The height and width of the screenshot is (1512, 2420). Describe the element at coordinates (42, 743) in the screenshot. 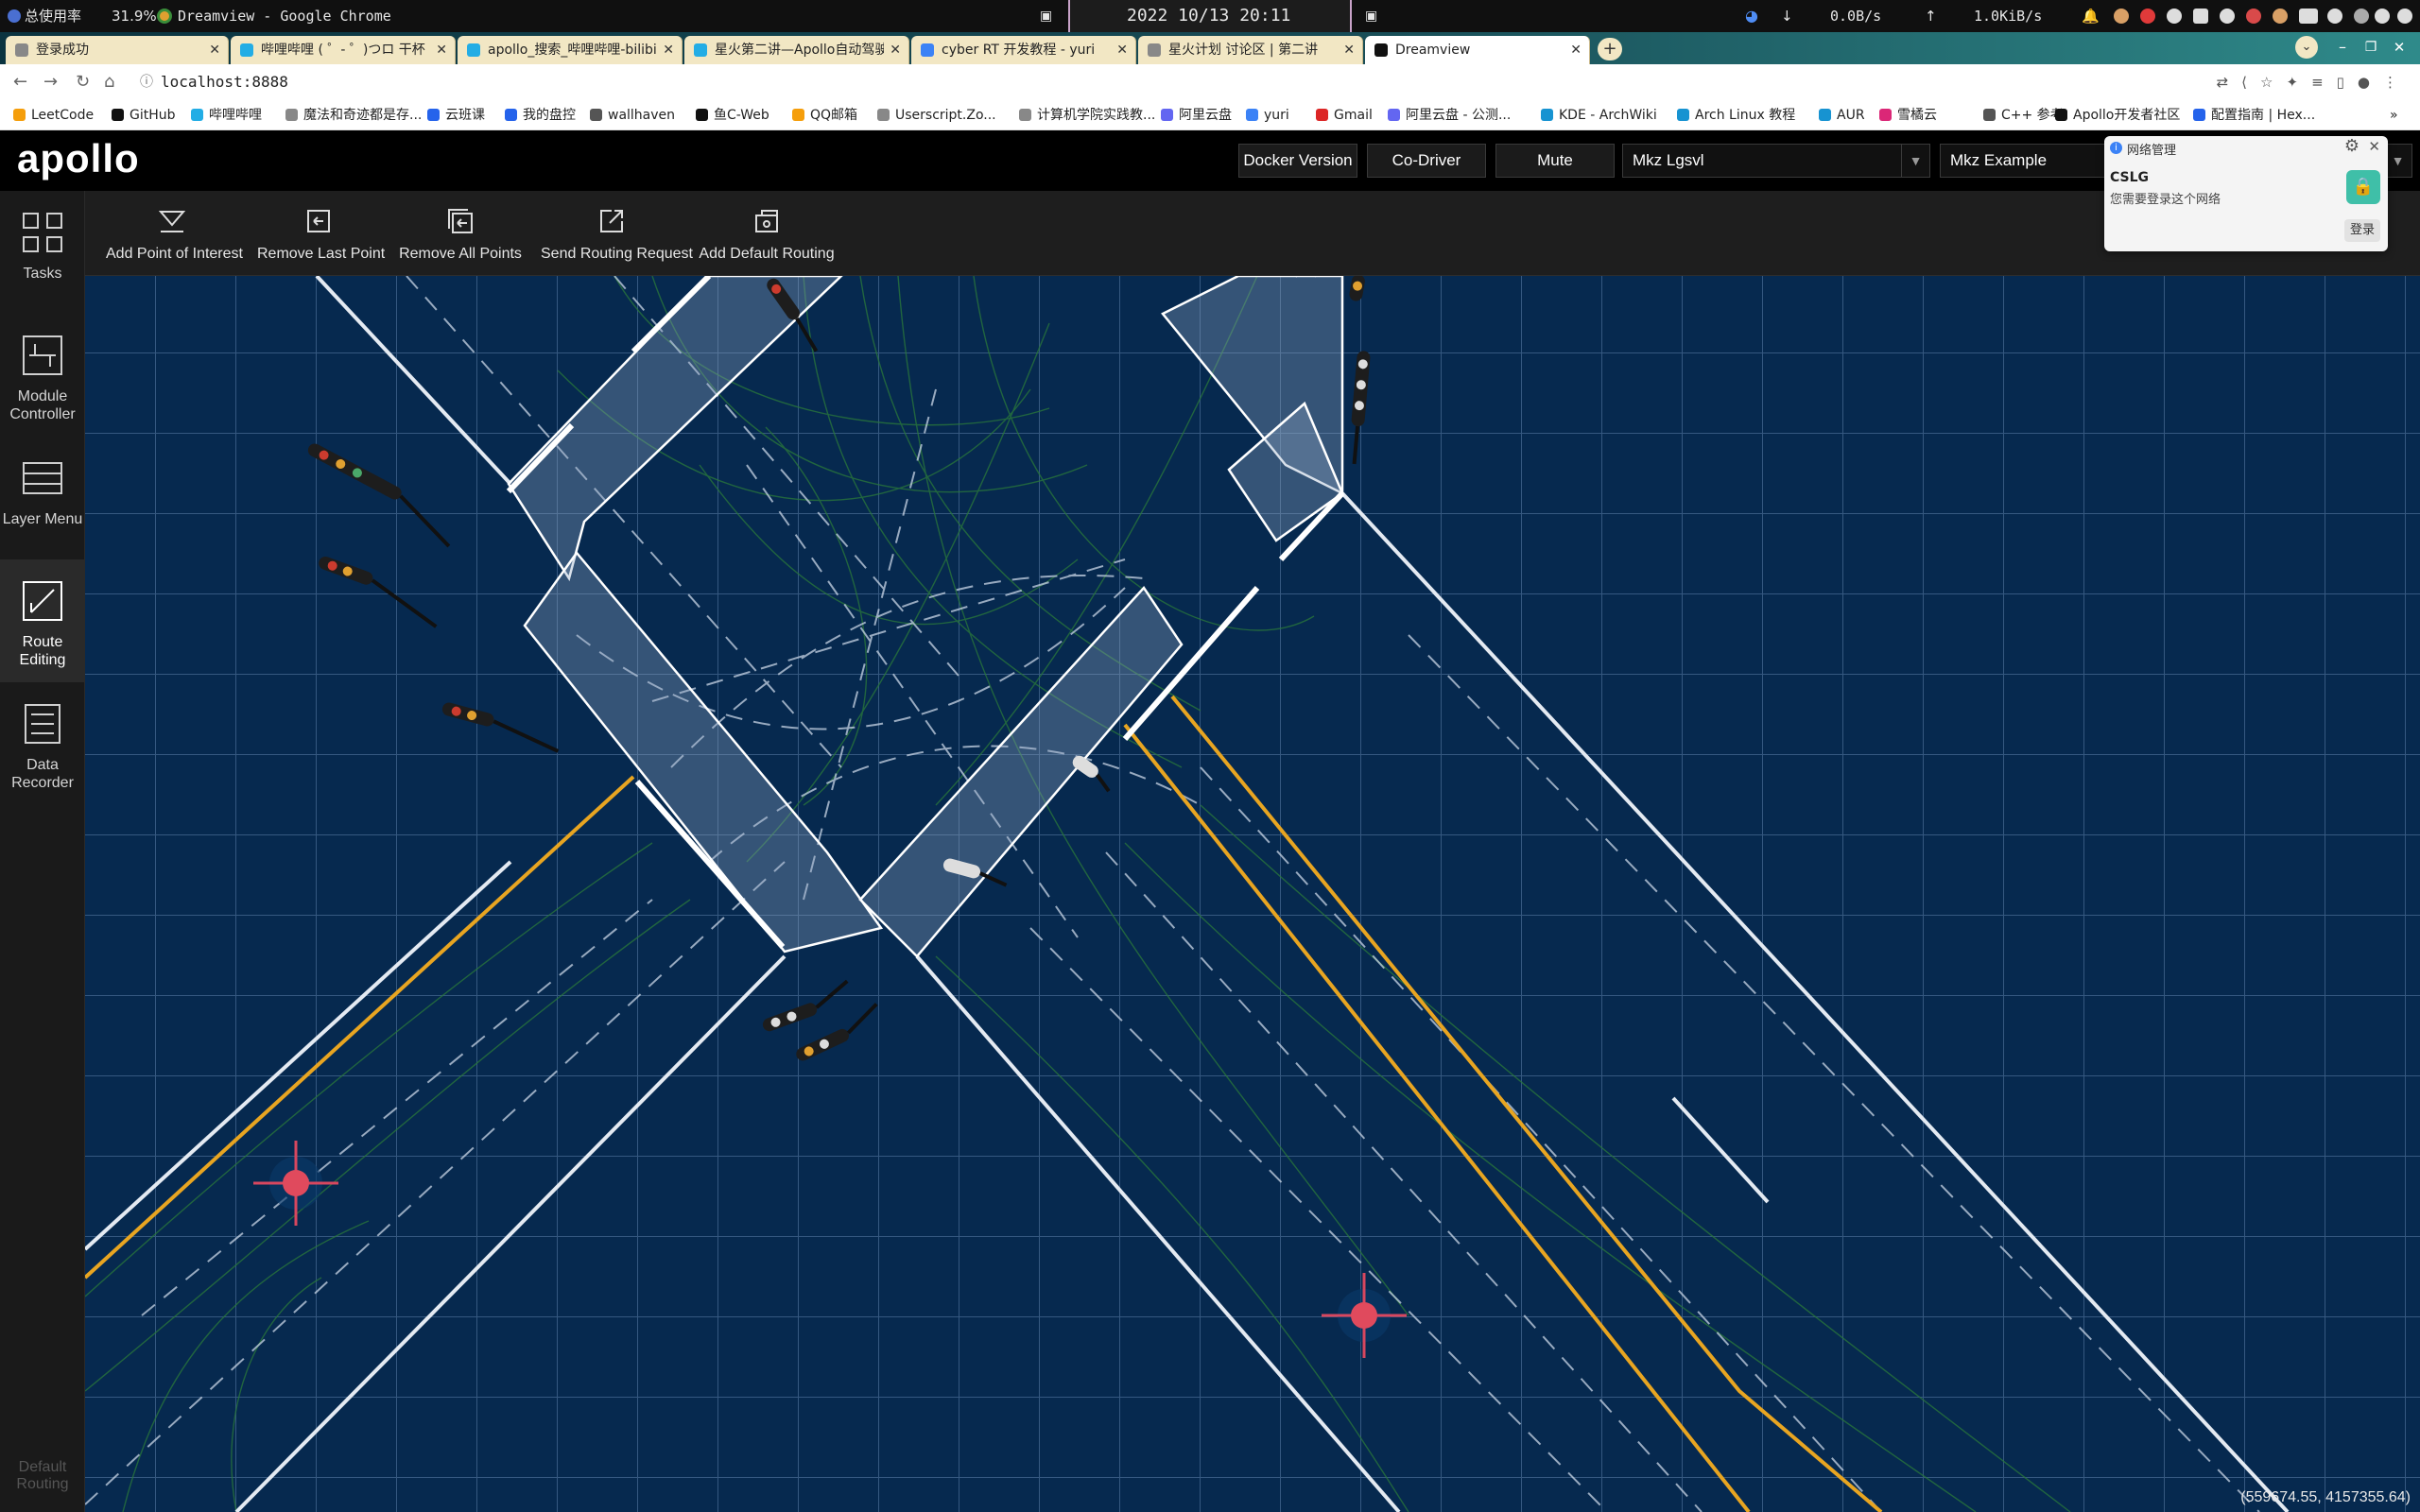

I see `sidebar-item-data-recorder: Data Recorder` at that location.